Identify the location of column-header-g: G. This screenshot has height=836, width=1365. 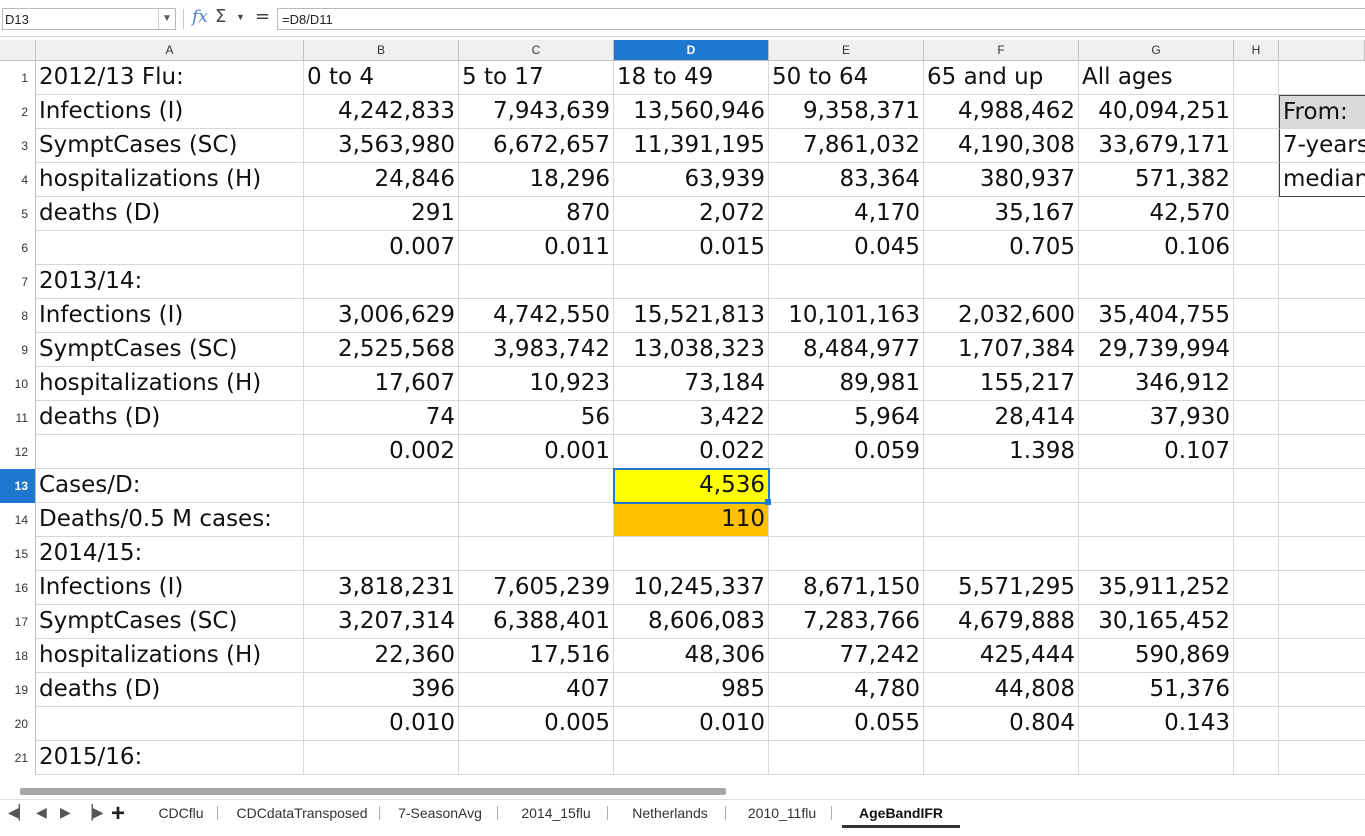
(1156, 50).